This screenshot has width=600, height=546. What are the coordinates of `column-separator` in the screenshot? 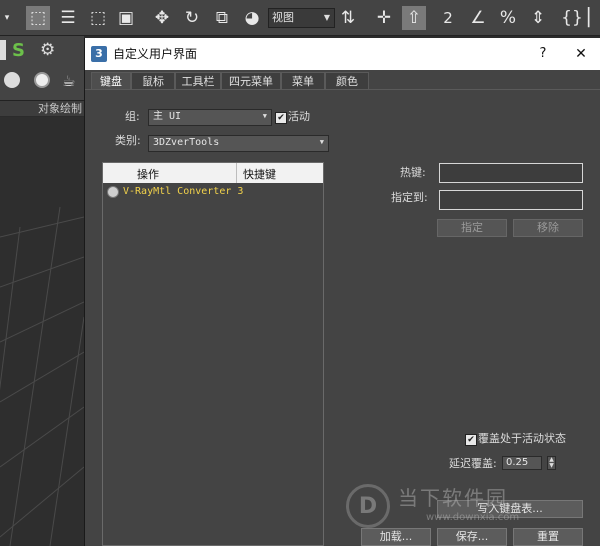 It's located at (236, 173).